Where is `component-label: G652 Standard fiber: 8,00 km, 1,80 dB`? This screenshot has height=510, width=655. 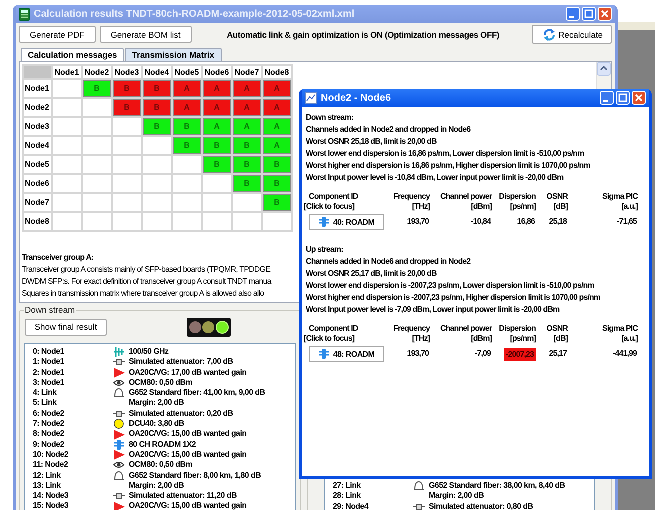 component-label: G652 Standard fiber: 8,00 km, 1,80 dB is located at coordinates (195, 475).